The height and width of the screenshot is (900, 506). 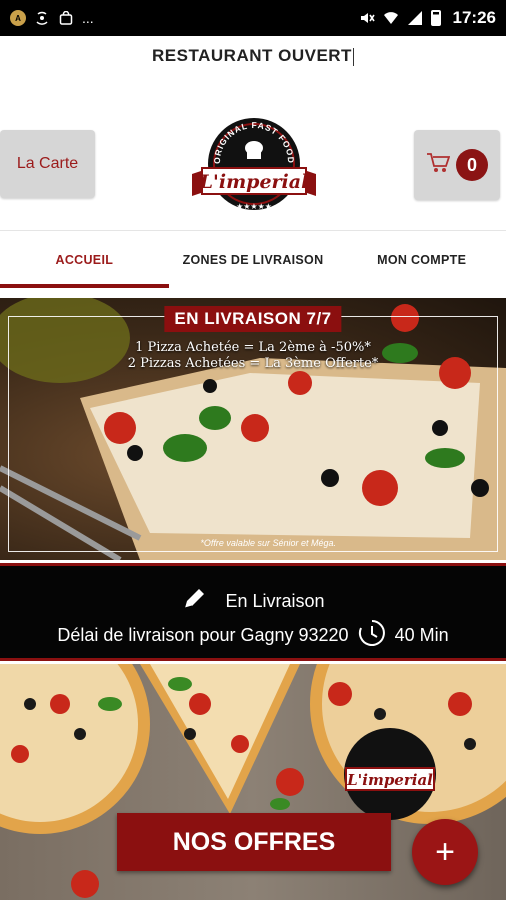 I want to click on shopping-bag-icon, so click(x=66, y=18).